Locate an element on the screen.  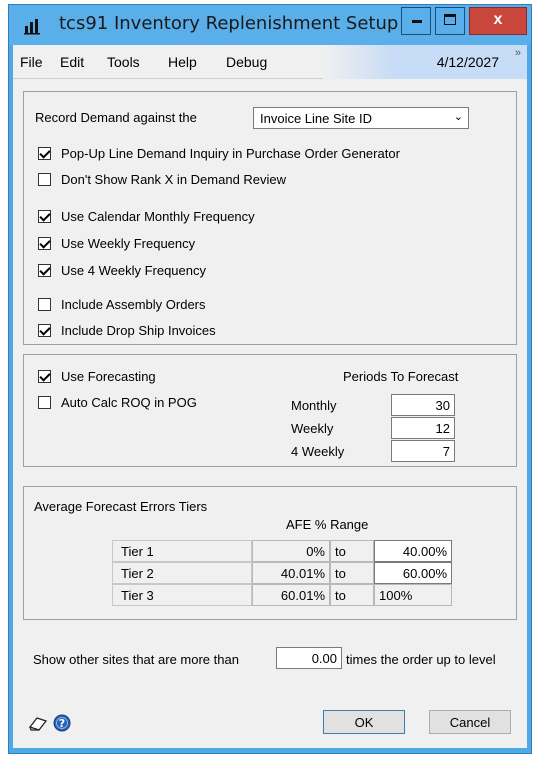
minimize-icon is located at coordinates (417, 21).